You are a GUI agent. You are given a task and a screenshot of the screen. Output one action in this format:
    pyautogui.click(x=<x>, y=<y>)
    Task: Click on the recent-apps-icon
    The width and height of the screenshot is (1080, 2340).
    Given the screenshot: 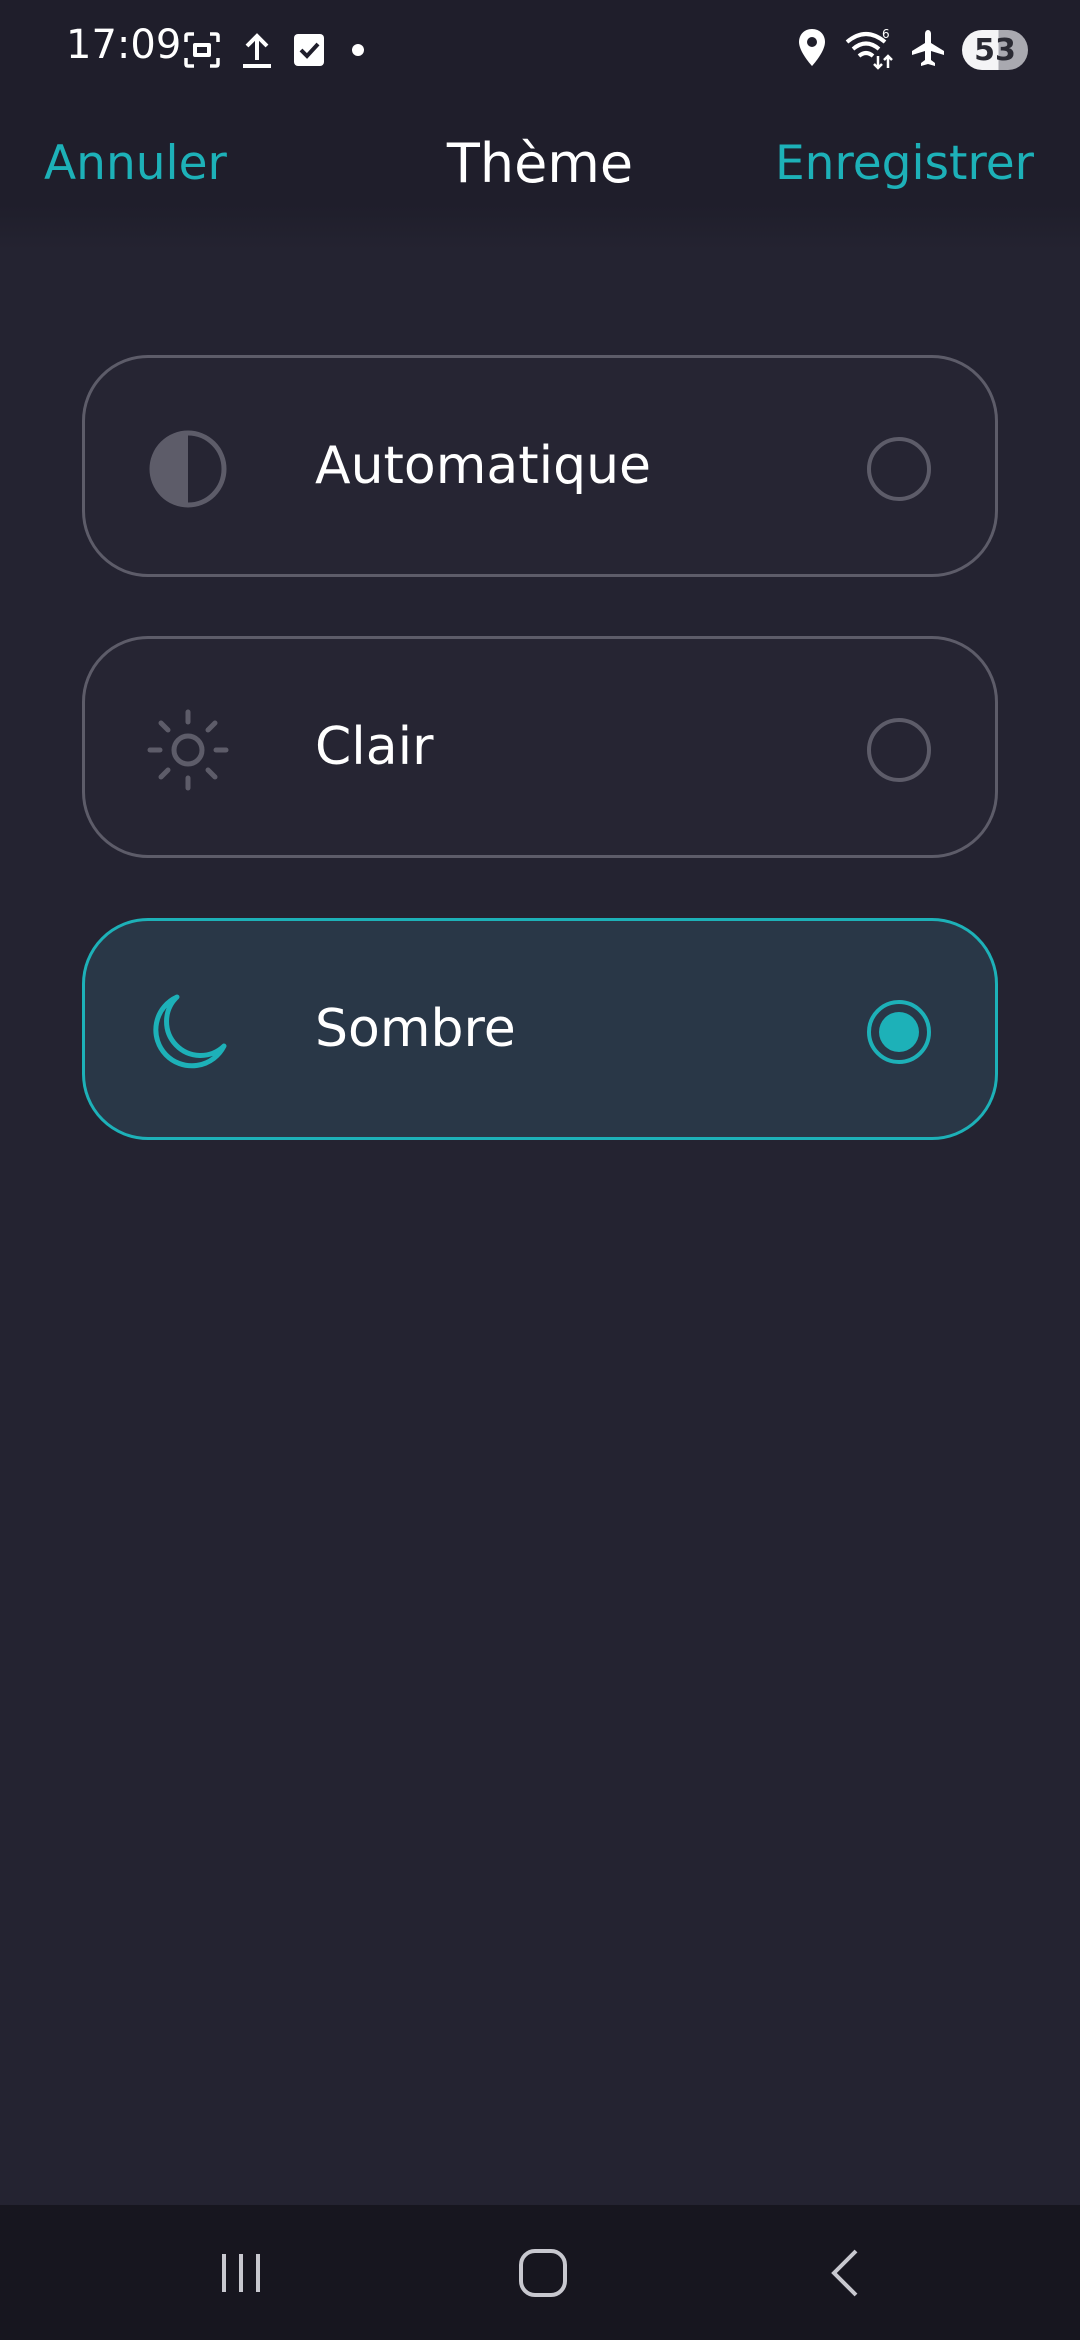 What is the action you would take?
    pyautogui.click(x=241, y=2275)
    